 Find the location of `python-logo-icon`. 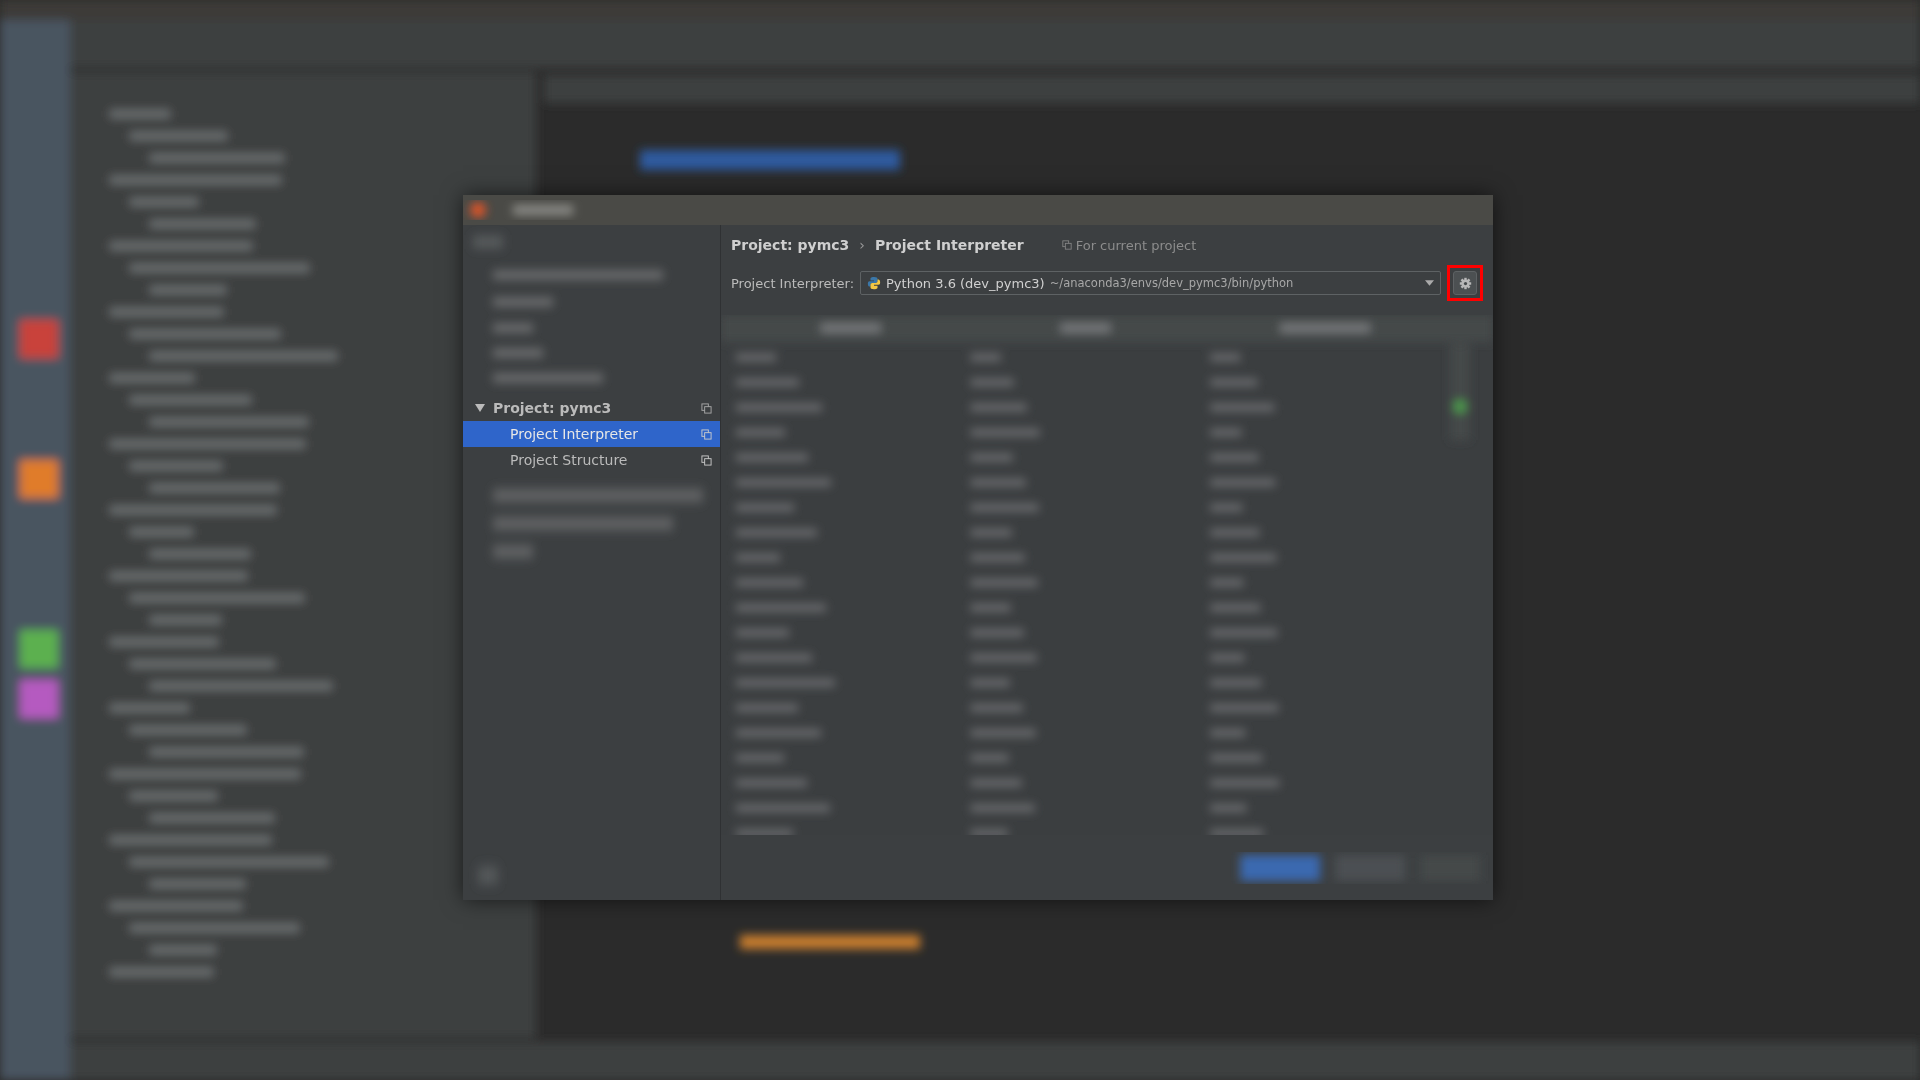

python-logo-icon is located at coordinates (874, 283).